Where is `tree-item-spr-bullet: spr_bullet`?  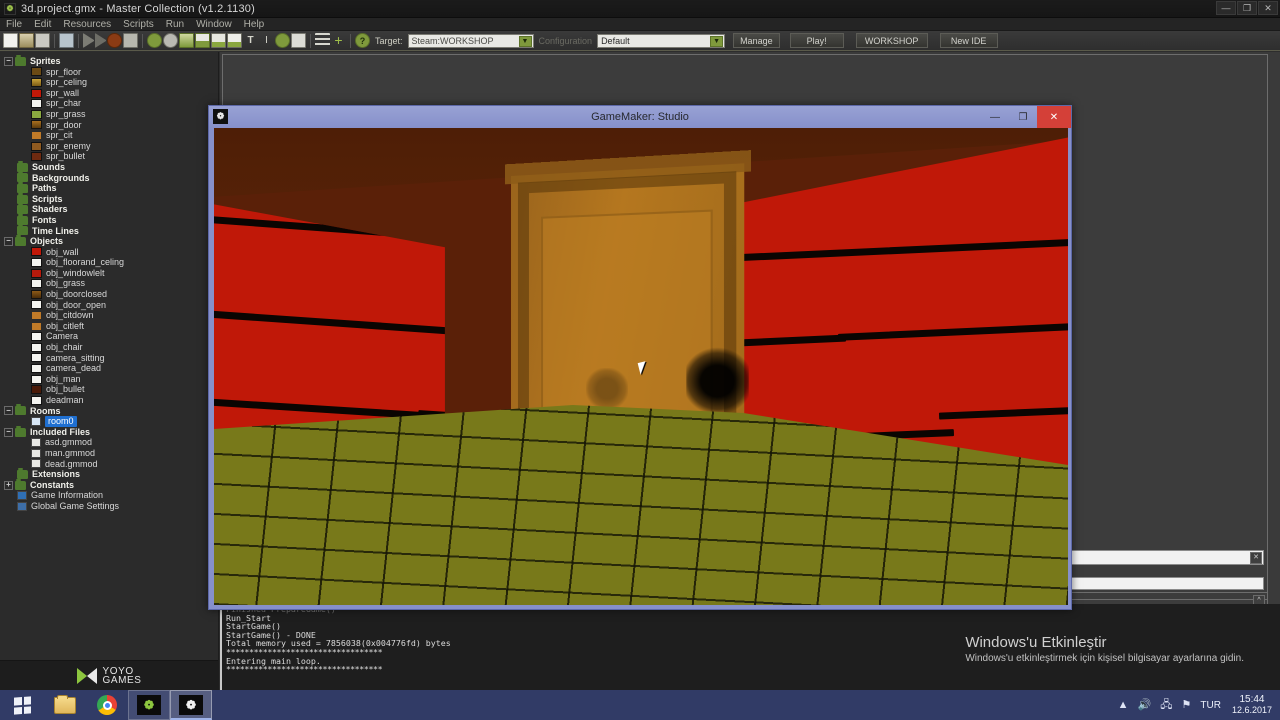
tree-item-spr-bullet: spr_bullet is located at coordinates (111, 156).